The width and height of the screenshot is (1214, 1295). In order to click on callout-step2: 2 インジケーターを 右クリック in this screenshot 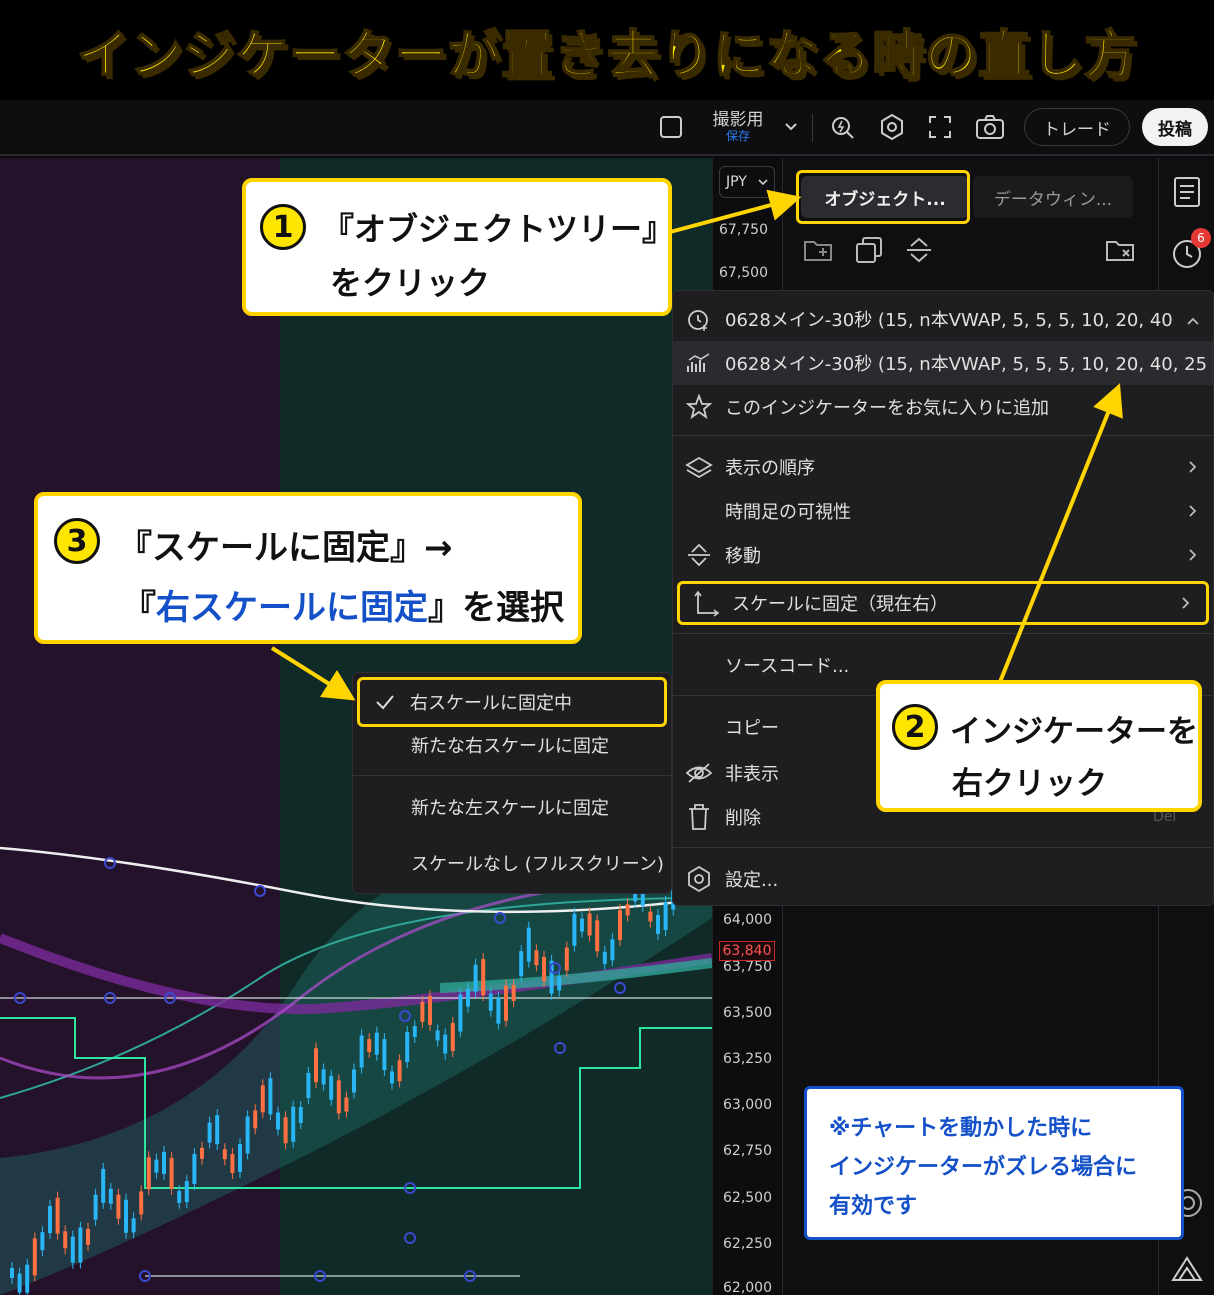, I will do `click(1039, 746)`.